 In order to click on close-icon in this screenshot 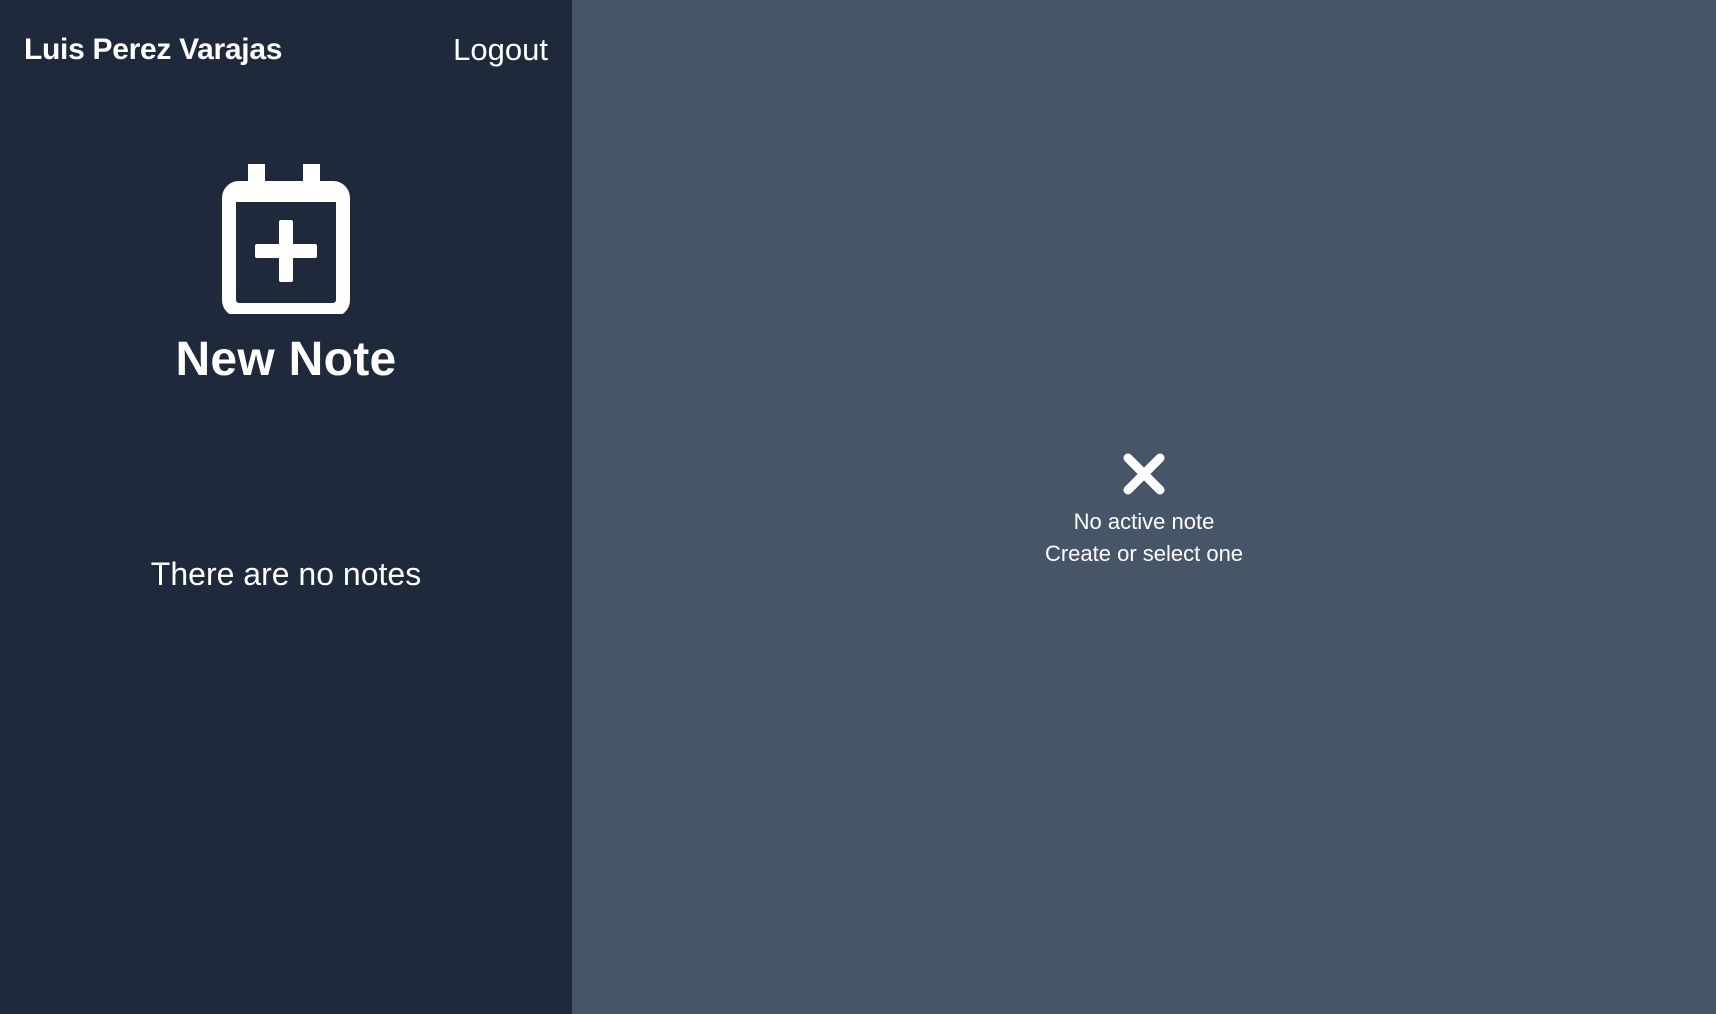, I will do `click(1144, 474)`.